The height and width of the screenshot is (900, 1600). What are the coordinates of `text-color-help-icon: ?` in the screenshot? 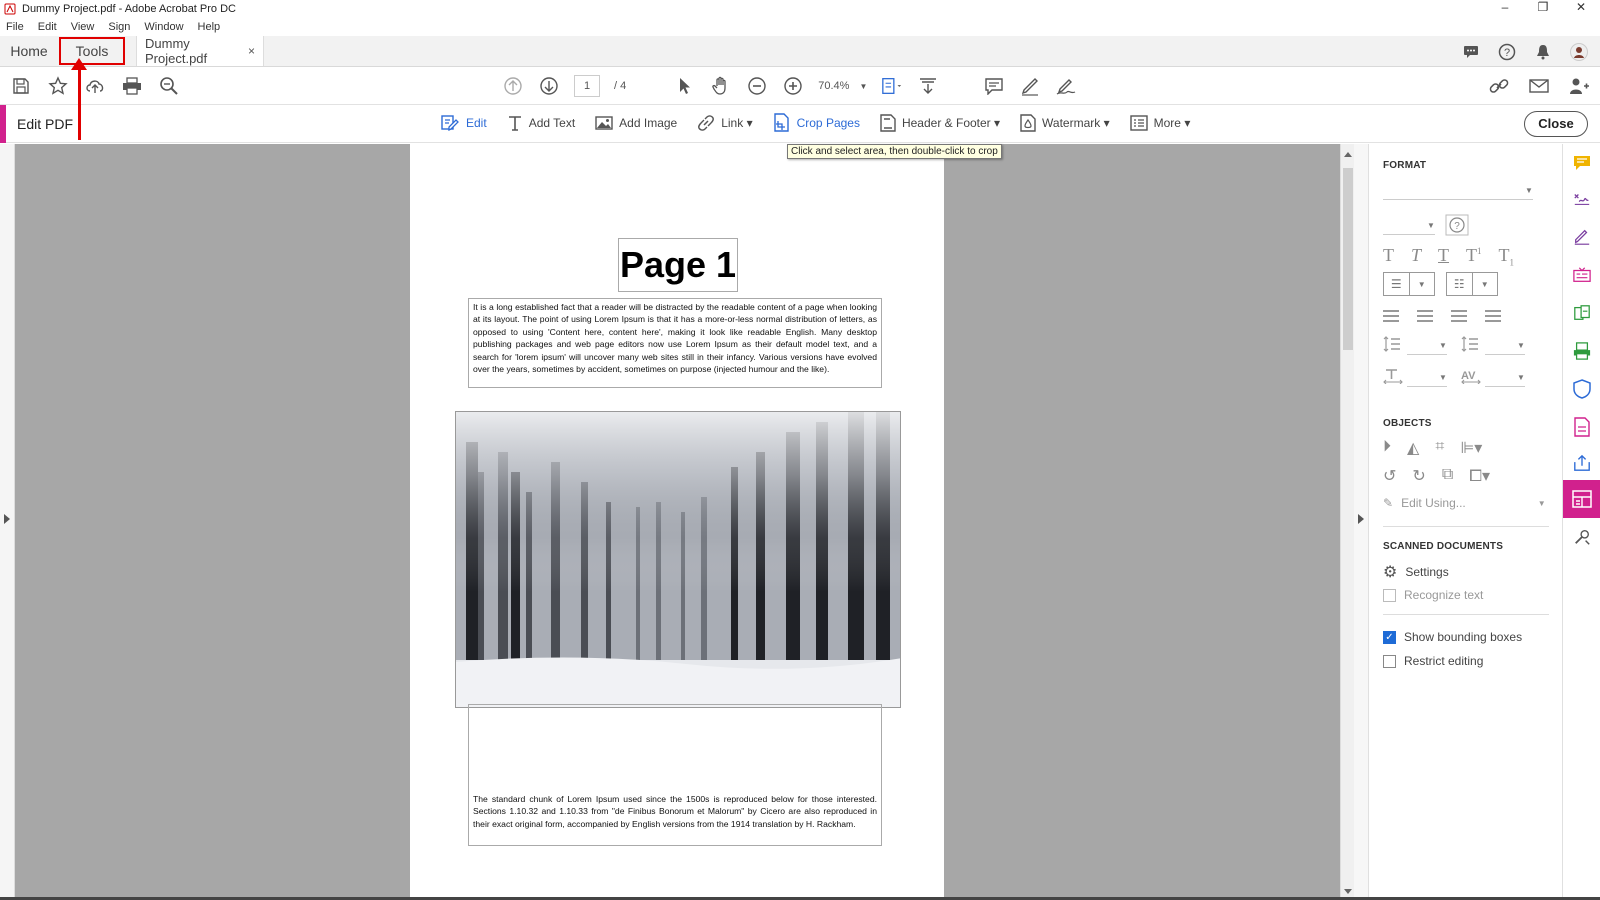 It's located at (1457, 227).